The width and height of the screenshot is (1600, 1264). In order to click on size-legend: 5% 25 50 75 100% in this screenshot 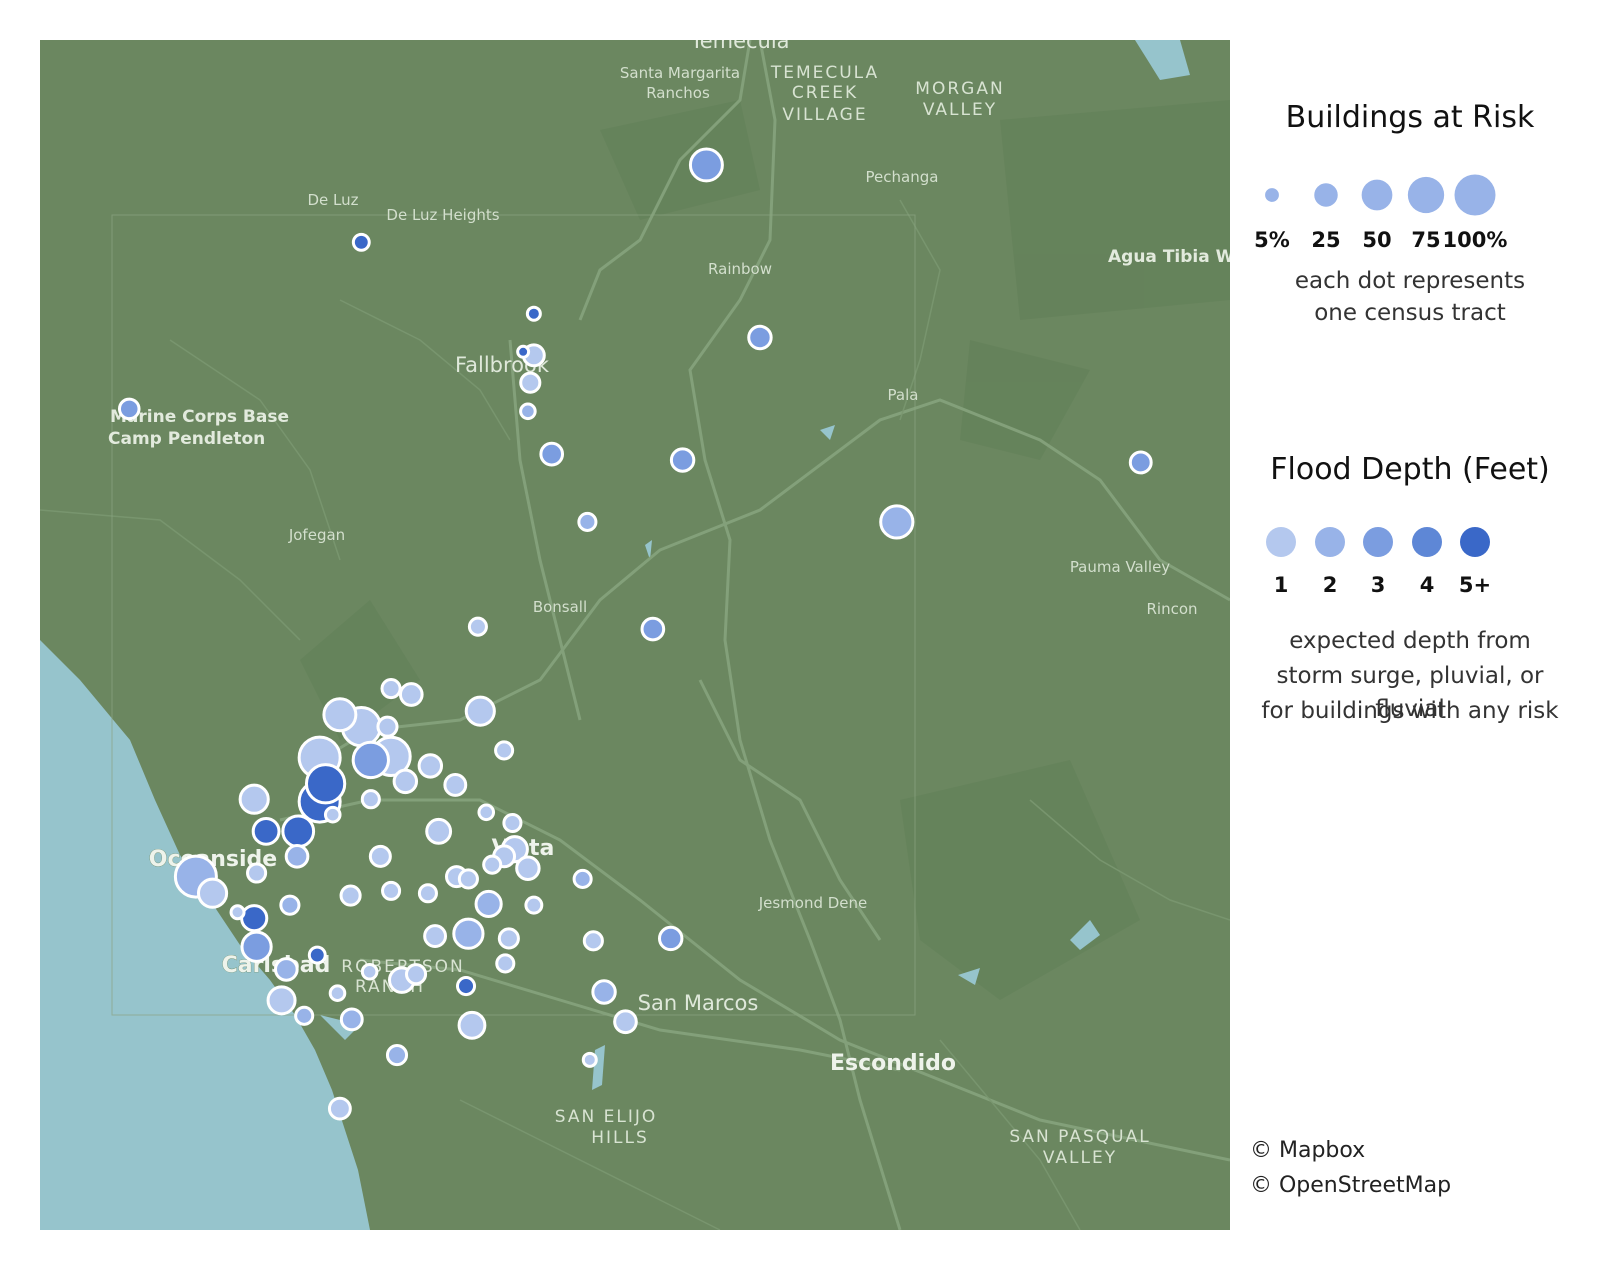, I will do `click(1381, 213)`.